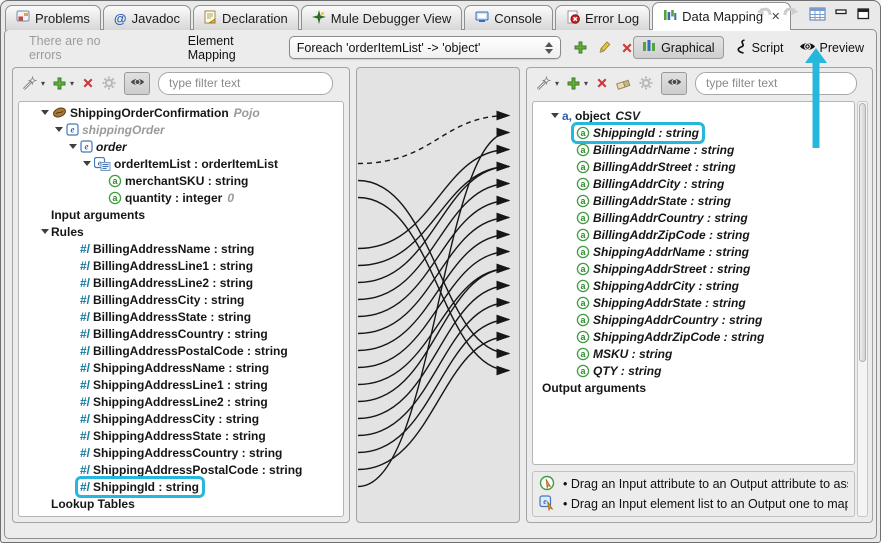  What do you see at coordinates (602, 17) in the screenshot?
I see `tab-error-log: Error Log` at bounding box center [602, 17].